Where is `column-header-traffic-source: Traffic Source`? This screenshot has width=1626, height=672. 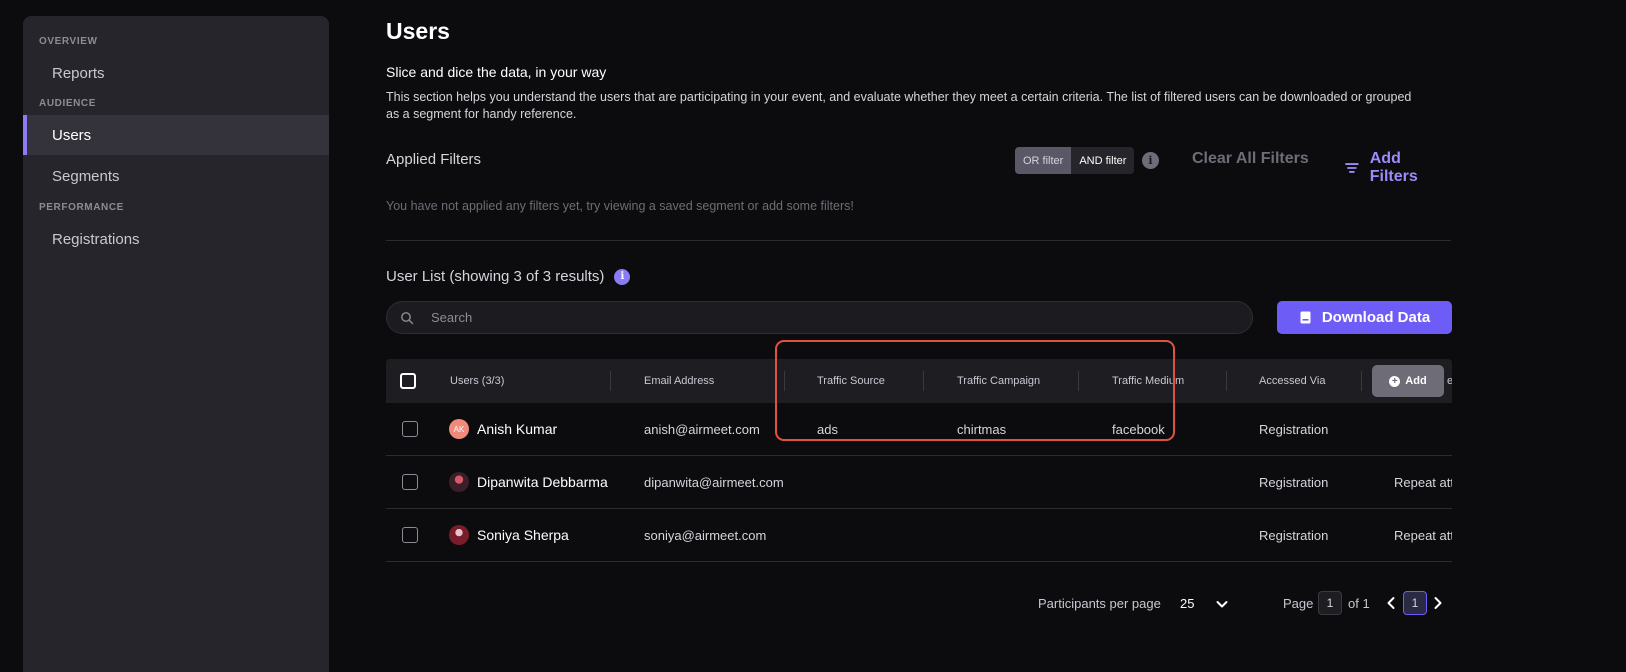
column-header-traffic-source: Traffic Source is located at coordinates (851, 381).